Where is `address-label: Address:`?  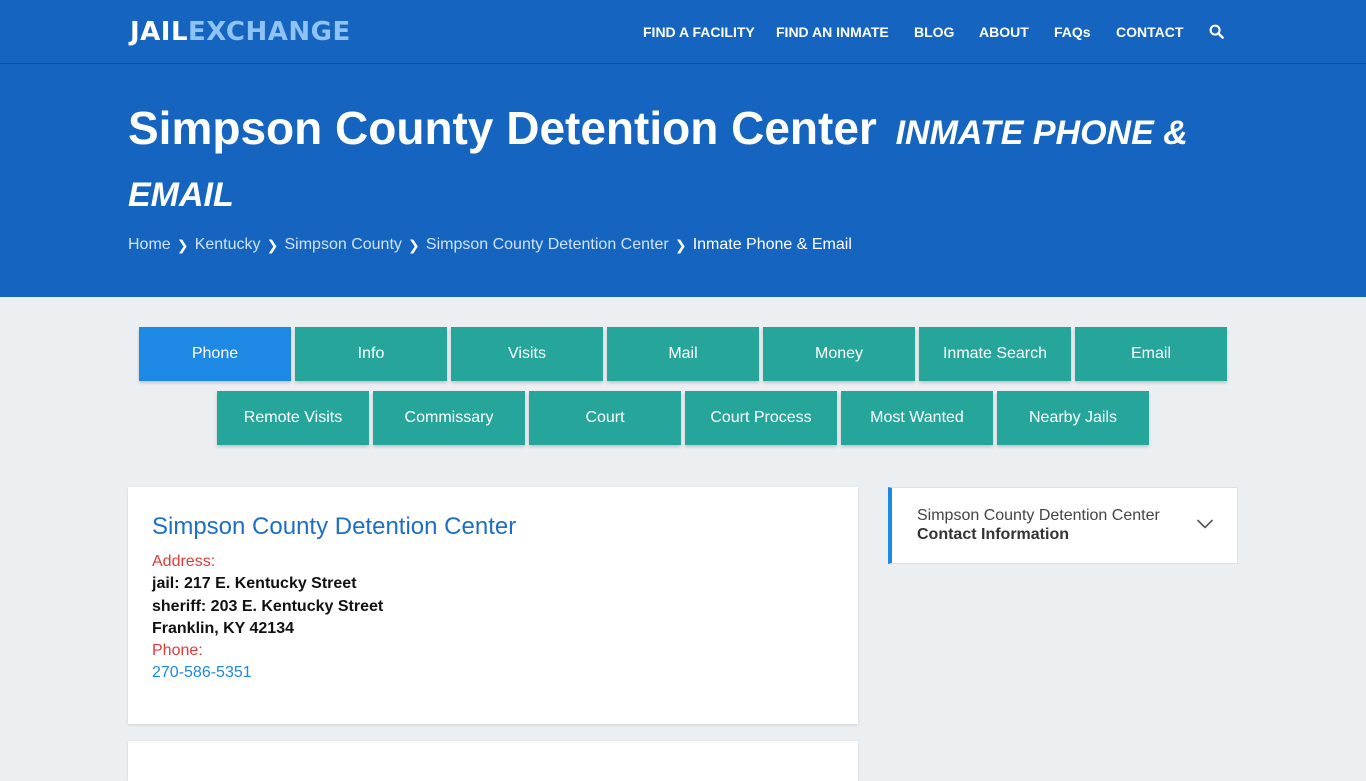
address-label: Address: is located at coordinates (184, 561).